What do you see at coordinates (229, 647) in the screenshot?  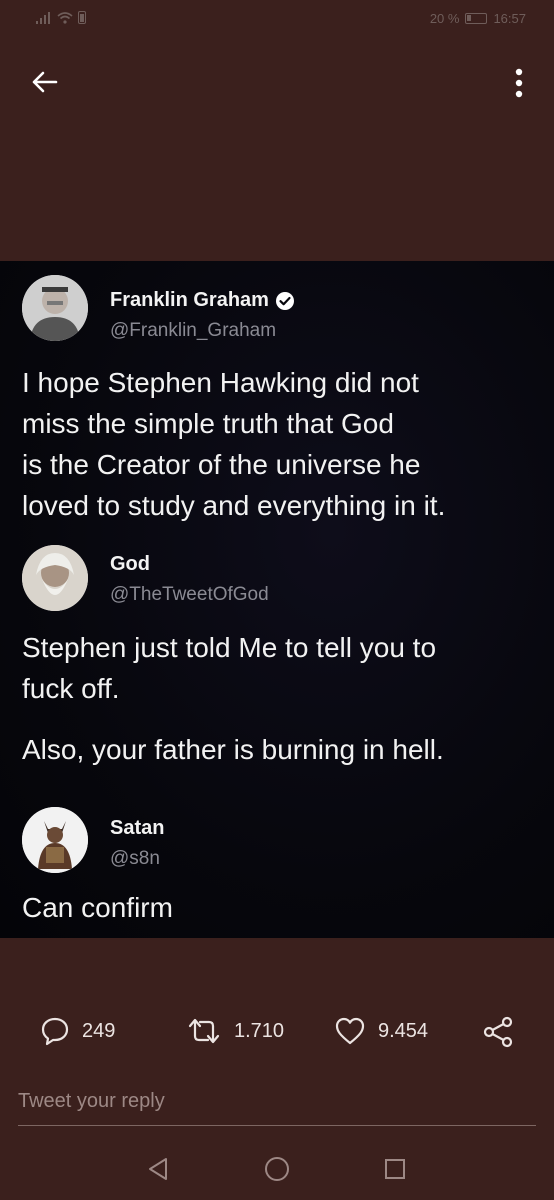 I see `tweet-line: Stephen just told Me to tell you to` at bounding box center [229, 647].